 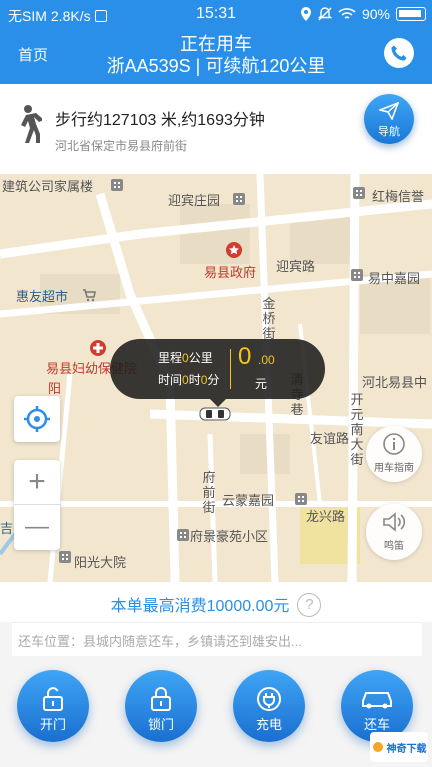 I want to click on lock-door-label: 锁门, so click(x=160, y=724).